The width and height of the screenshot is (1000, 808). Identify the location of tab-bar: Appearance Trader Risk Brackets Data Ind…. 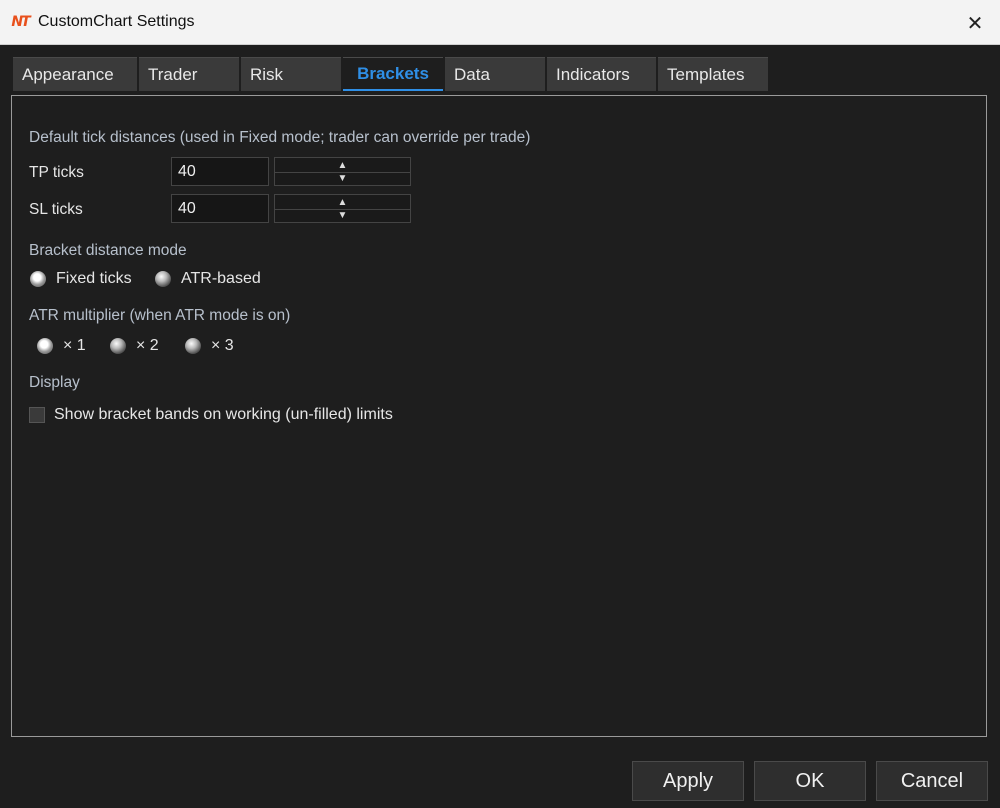
(391, 74).